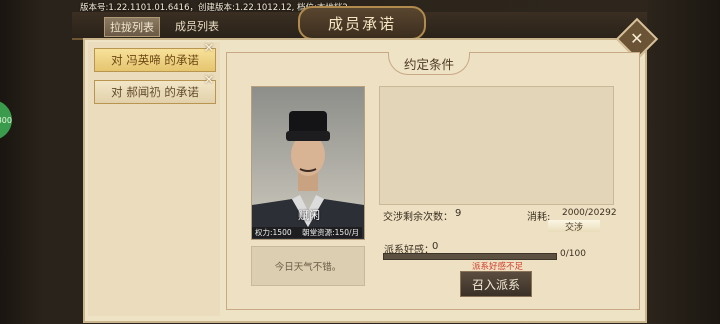 The width and height of the screenshot is (720, 324). I want to click on tab-member-list: 成员列表, so click(197, 26).